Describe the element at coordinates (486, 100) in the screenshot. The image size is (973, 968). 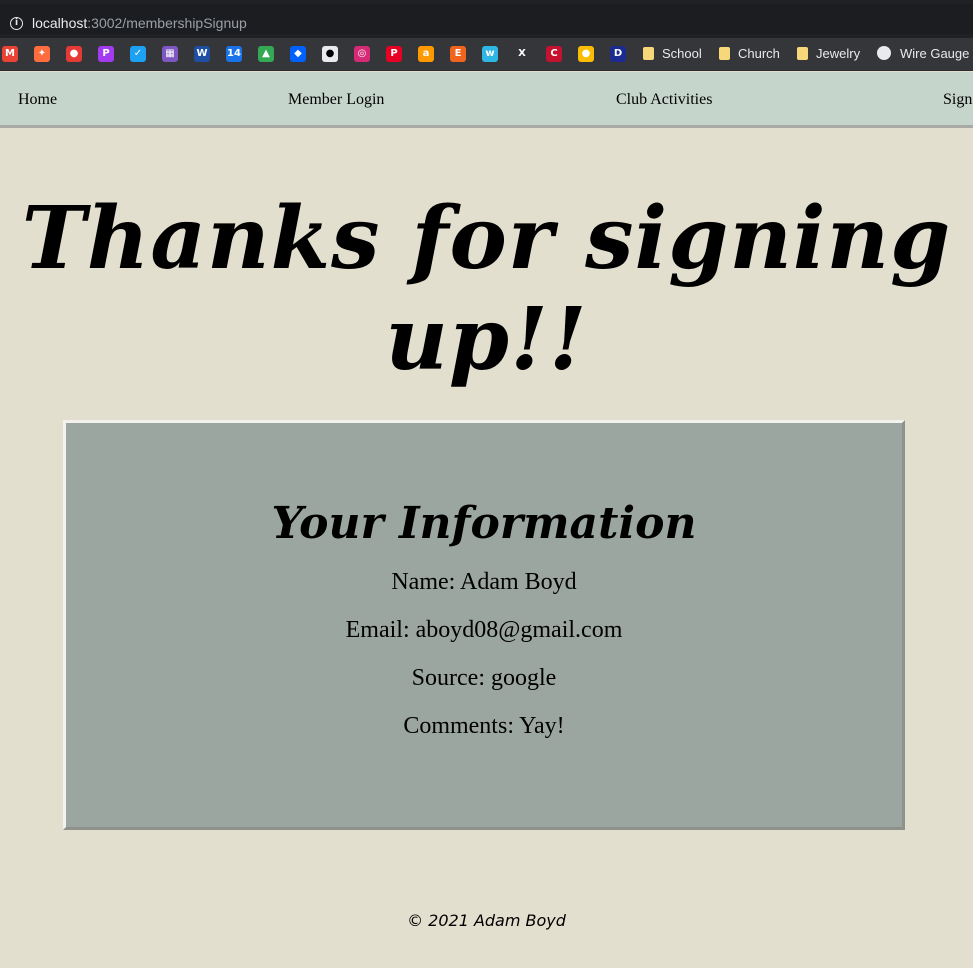
I see `site-nav: Home Member Login Club Activities Sign` at that location.